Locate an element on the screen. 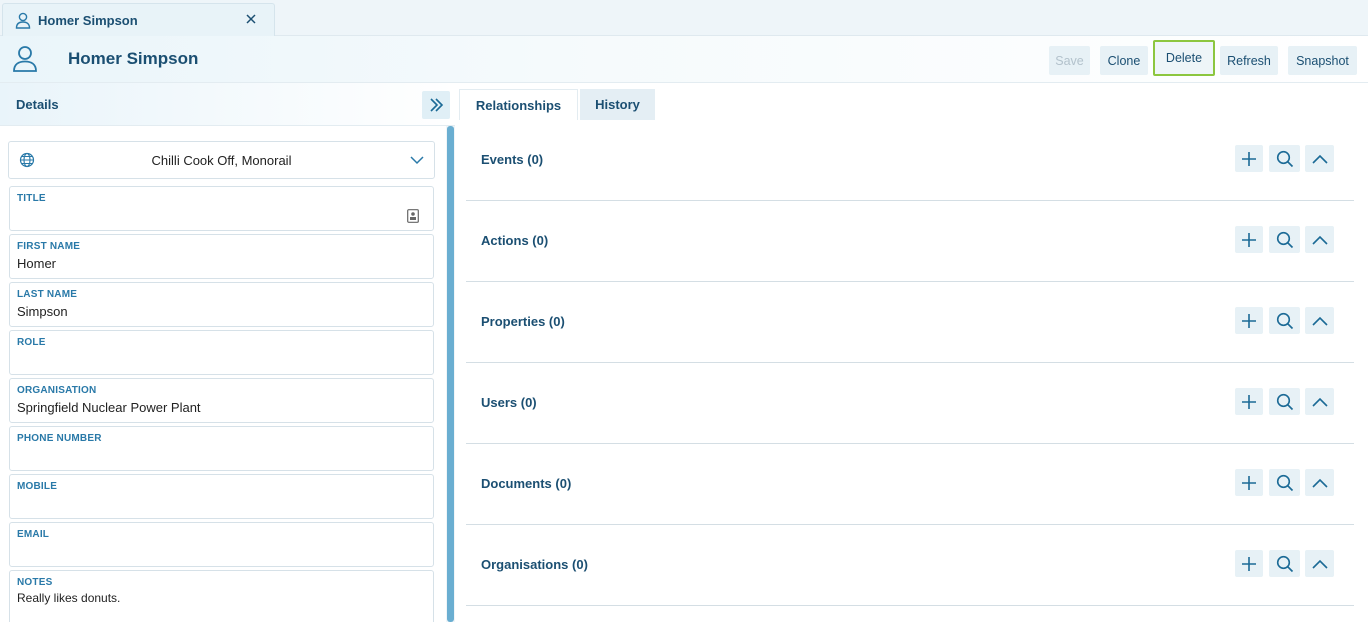  document-tab: Homer Simpson is located at coordinates (138, 20).